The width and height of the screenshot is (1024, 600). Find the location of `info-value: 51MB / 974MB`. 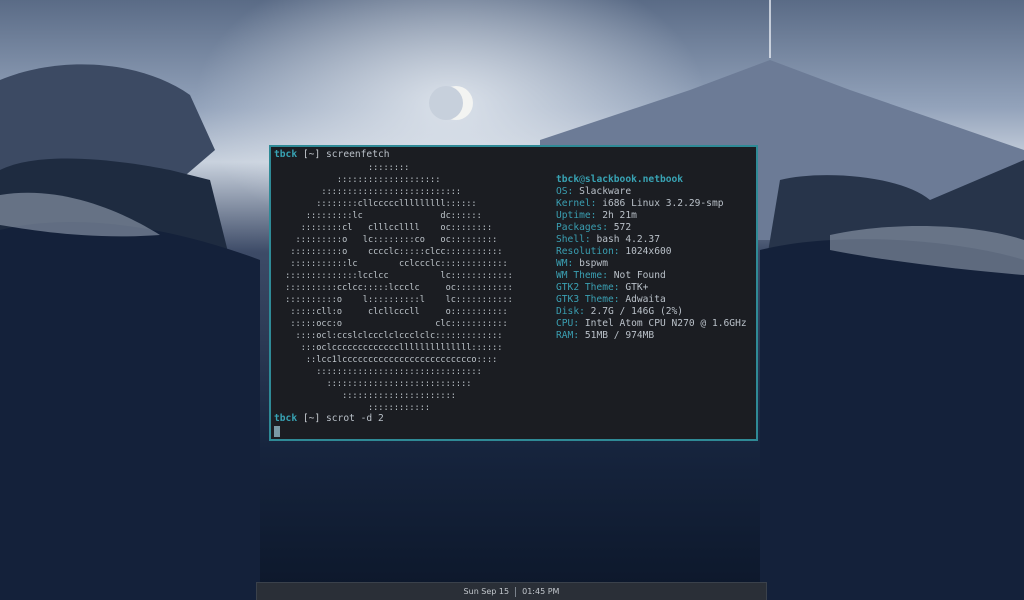

info-value: 51MB / 974MB is located at coordinates (619, 335).